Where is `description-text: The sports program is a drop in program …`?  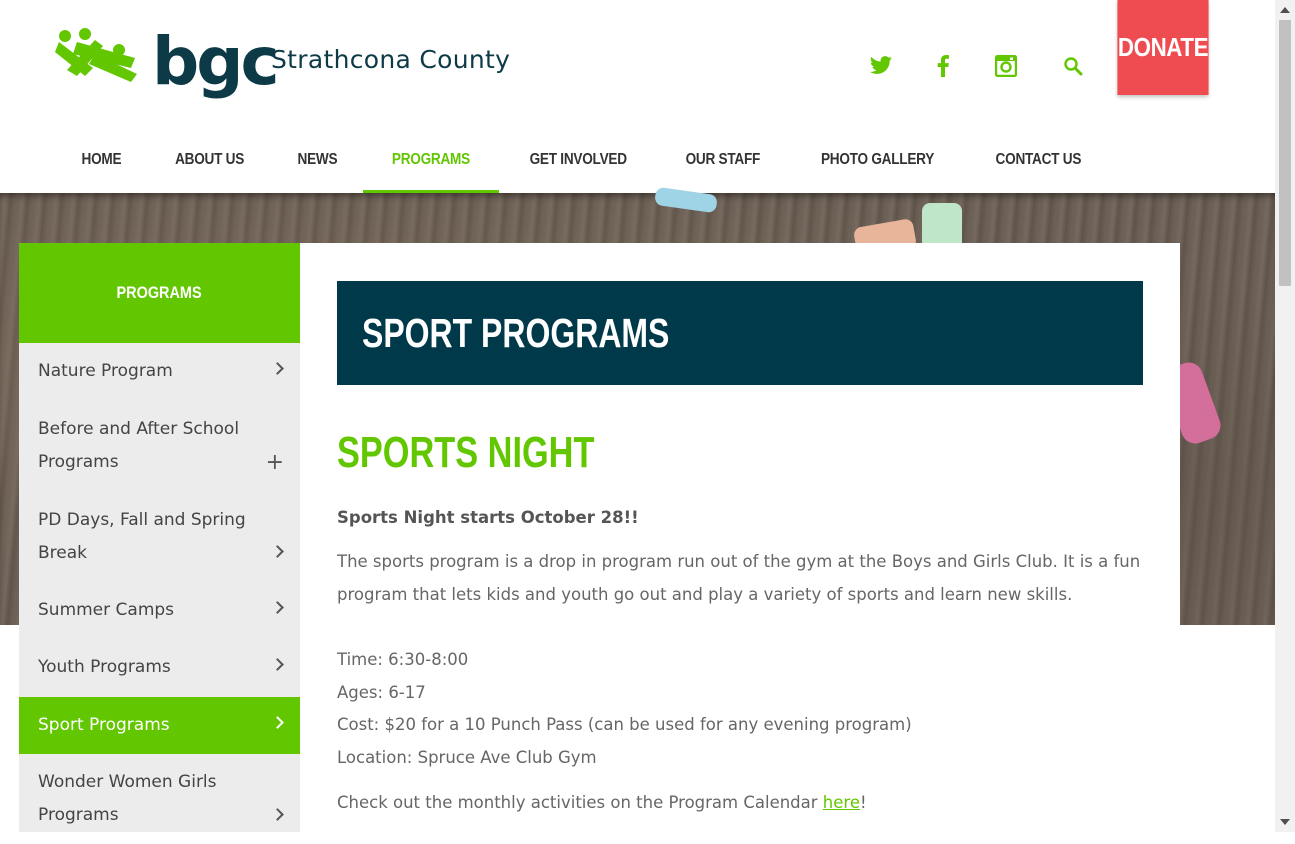
description-text: The sports program is a drop in program … is located at coordinates (739, 578).